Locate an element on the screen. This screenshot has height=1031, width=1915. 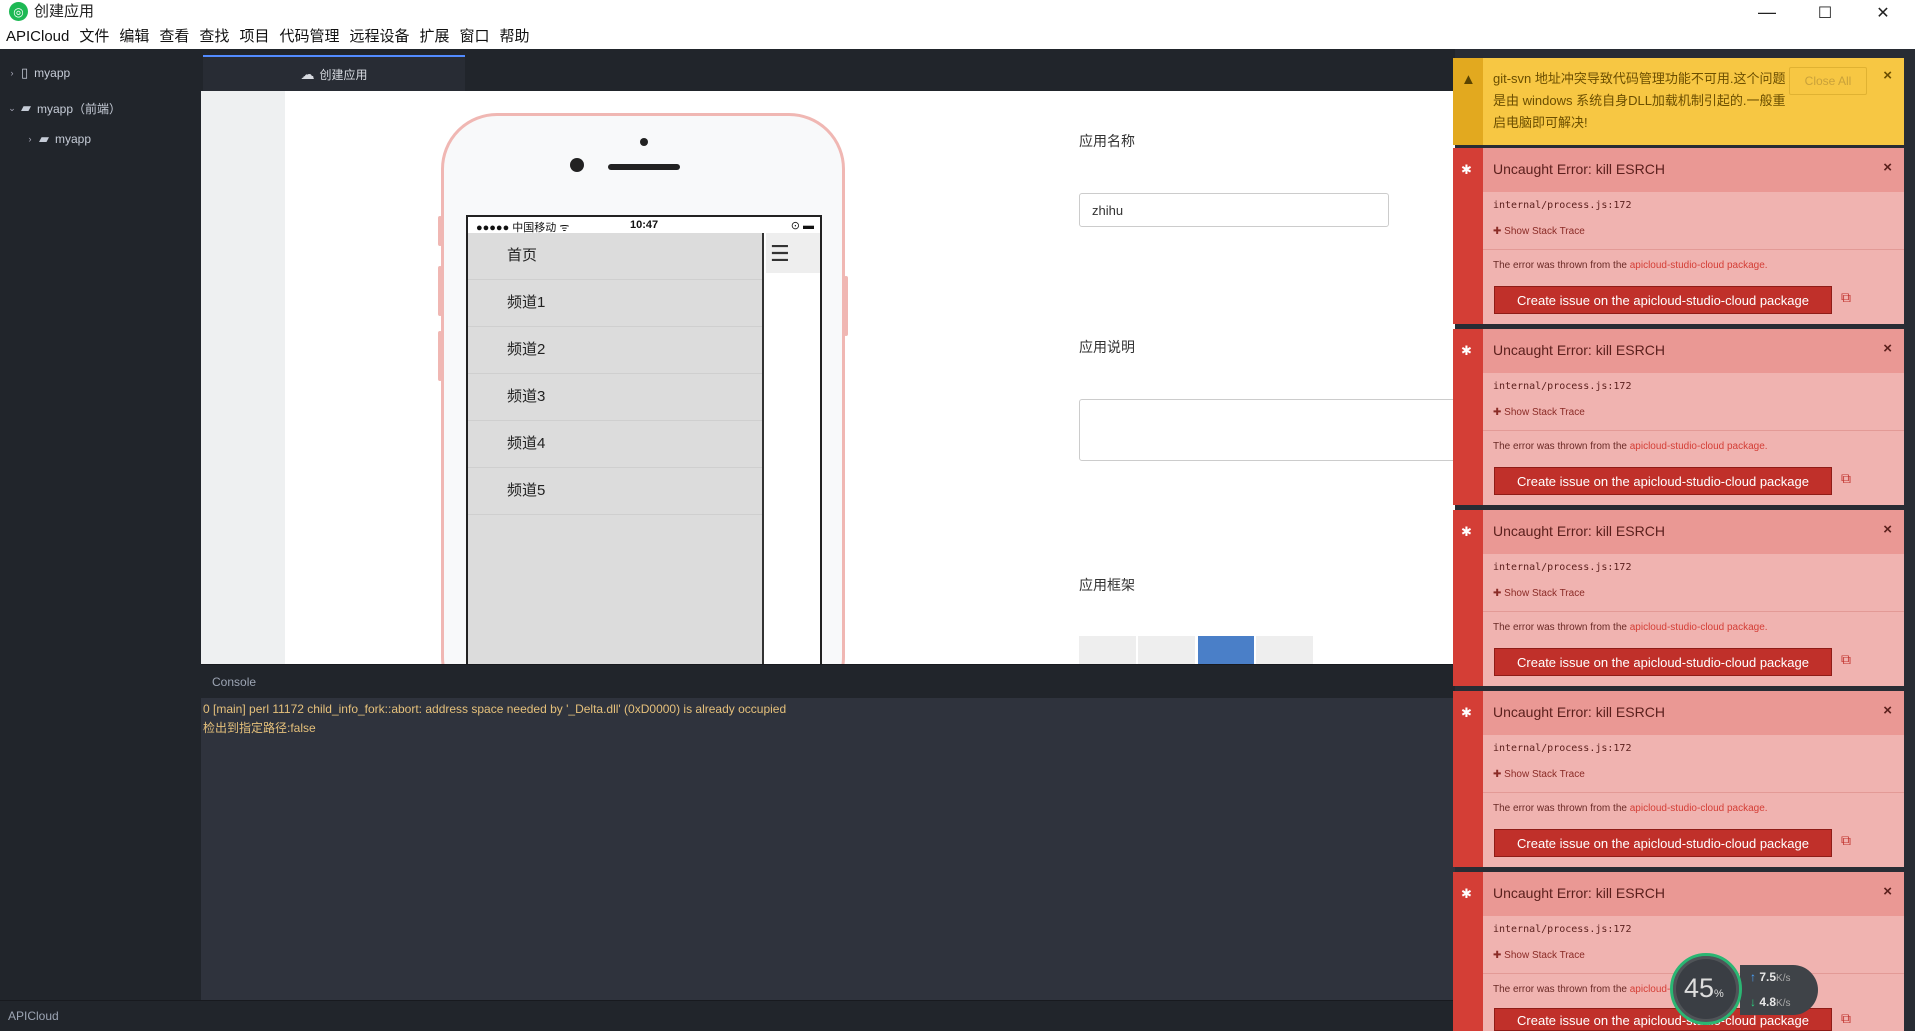
phone-speaker is located at coordinates (644, 167).